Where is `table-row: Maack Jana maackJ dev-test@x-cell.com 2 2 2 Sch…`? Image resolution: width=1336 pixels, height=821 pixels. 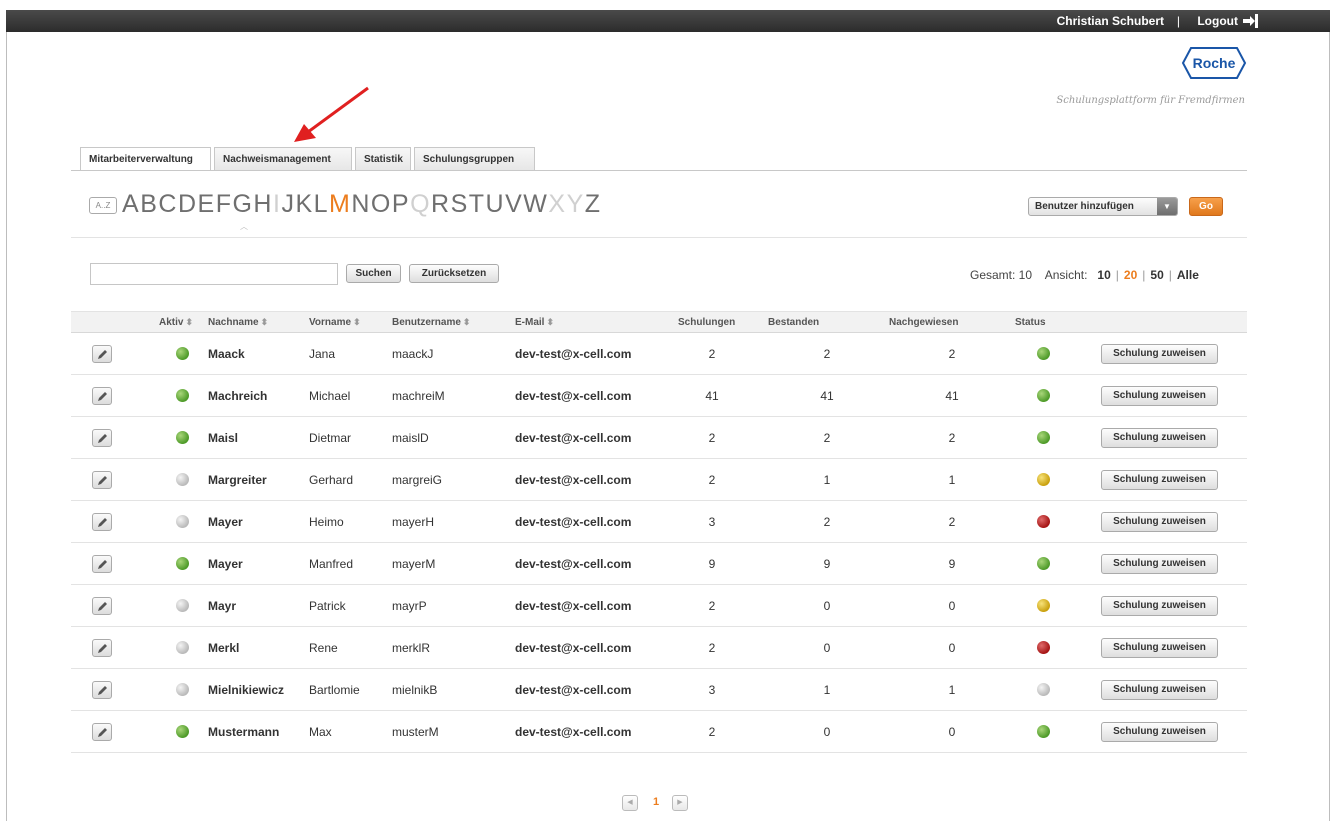
table-row: Maack Jana maackJ dev-test@x-cell.com 2 2 2 Sch… is located at coordinates (659, 354).